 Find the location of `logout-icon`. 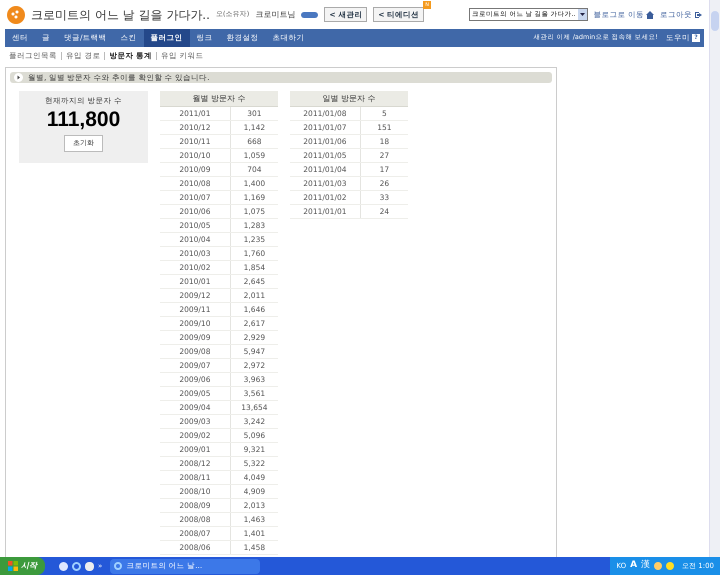

logout-icon is located at coordinates (698, 14).